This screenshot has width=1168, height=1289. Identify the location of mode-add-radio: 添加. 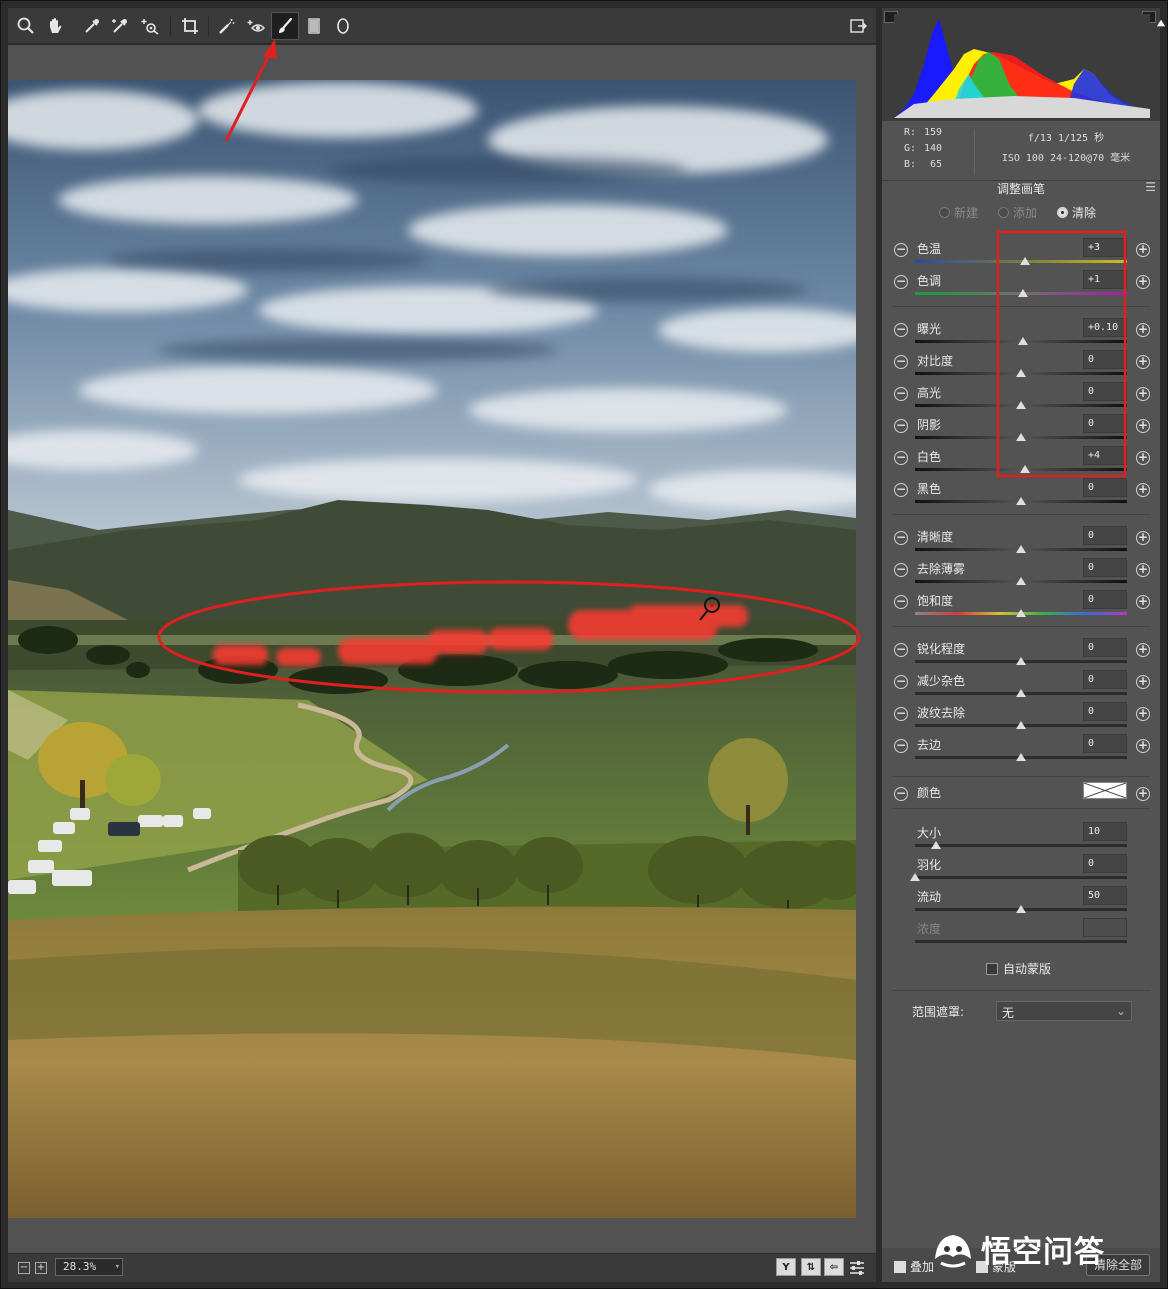
(1017, 212).